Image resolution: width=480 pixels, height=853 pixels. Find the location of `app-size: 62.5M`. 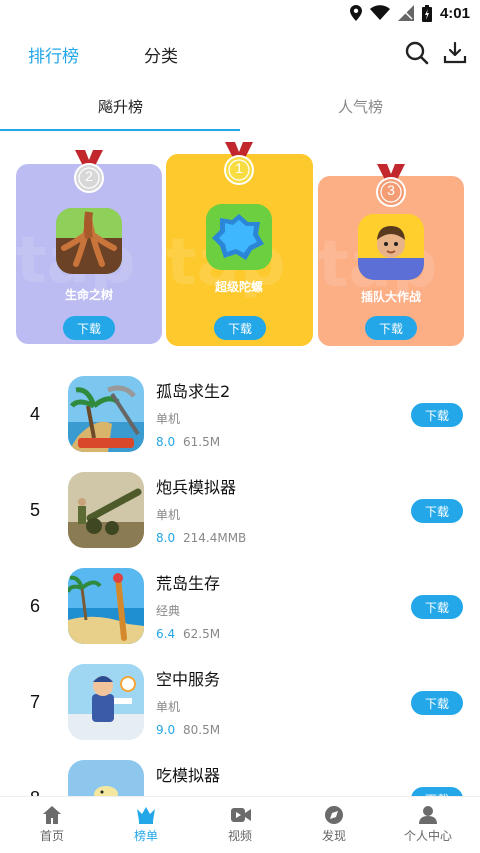

app-size: 62.5M is located at coordinates (202, 634).